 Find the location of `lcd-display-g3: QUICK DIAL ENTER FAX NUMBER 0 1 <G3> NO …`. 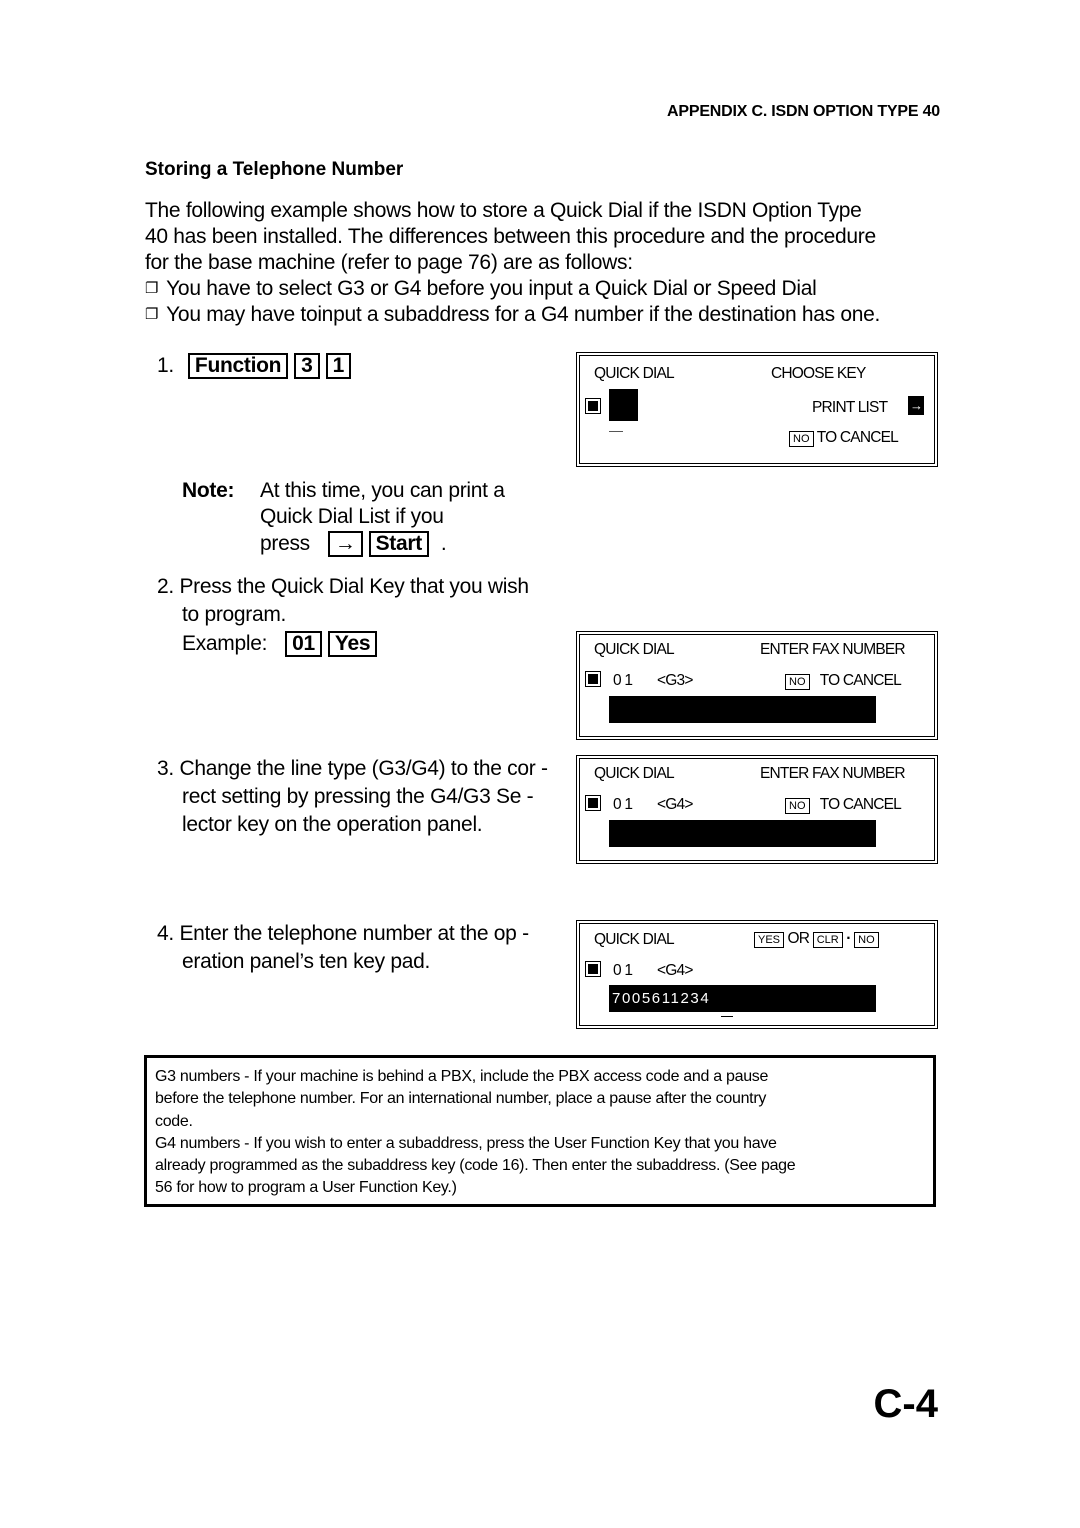

lcd-display-g3: QUICK DIAL ENTER FAX NUMBER 0 1 <G3> NO … is located at coordinates (757, 685).